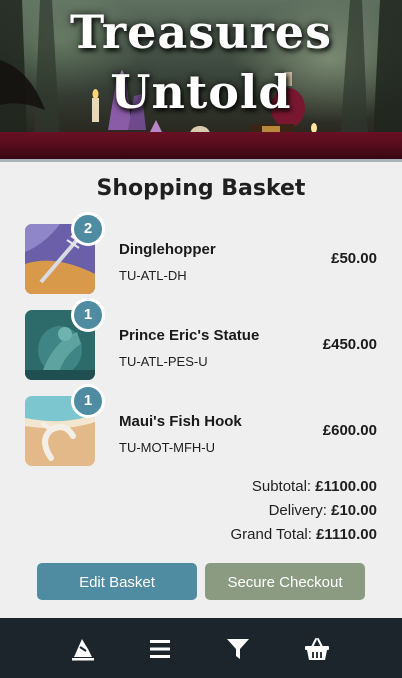 This screenshot has width=402, height=678. What do you see at coordinates (167, 249) in the screenshot?
I see `product-name: Dinglehopper` at bounding box center [167, 249].